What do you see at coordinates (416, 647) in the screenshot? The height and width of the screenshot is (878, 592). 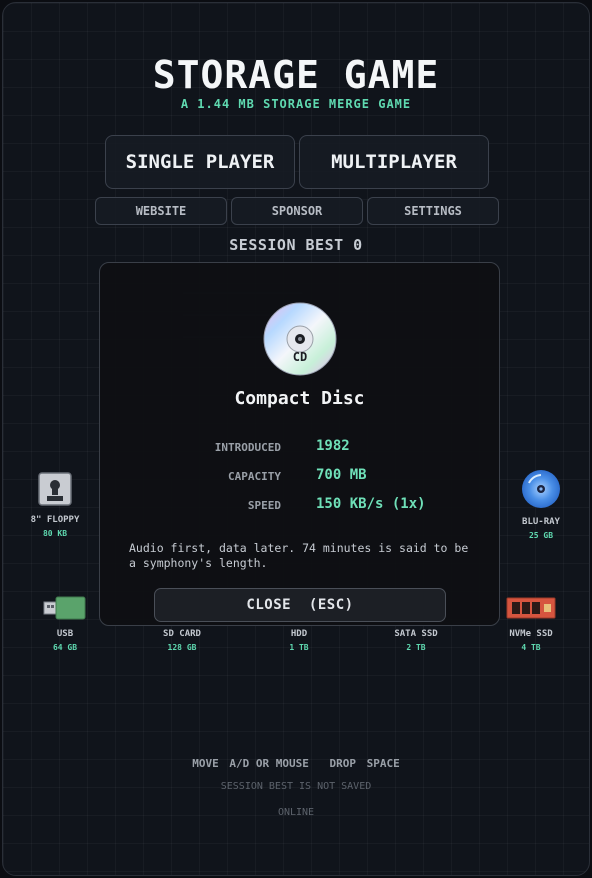 I see `tier-capacity: 2 TB` at bounding box center [416, 647].